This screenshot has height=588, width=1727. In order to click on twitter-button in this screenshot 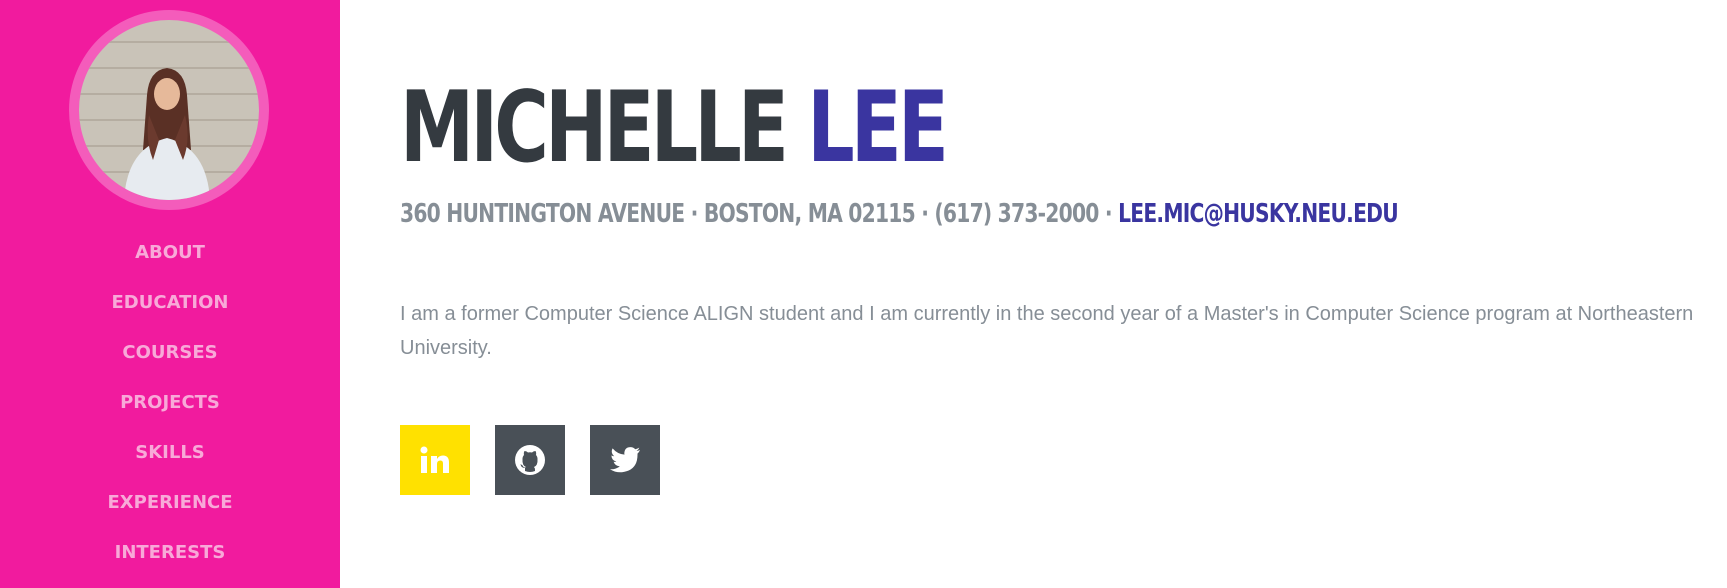, I will do `click(625, 460)`.